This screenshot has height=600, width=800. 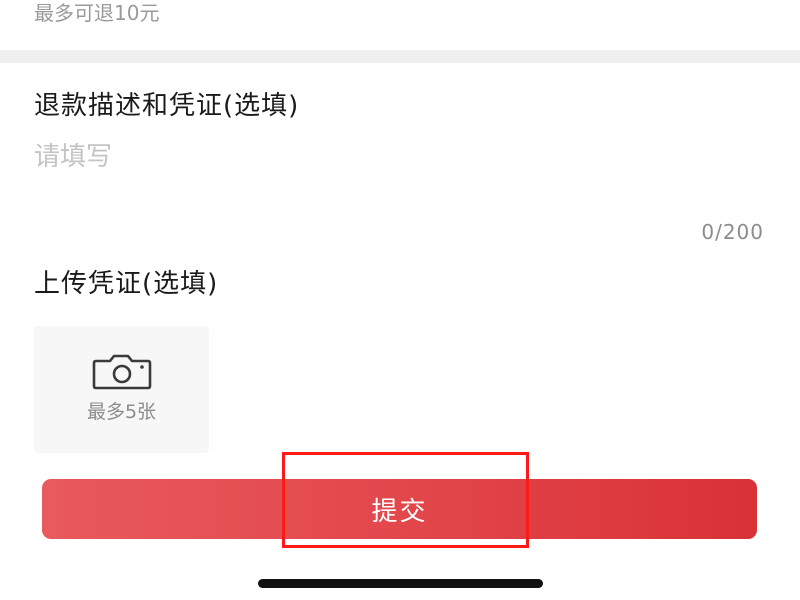 I want to click on char-counter: 0/200, so click(x=732, y=232).